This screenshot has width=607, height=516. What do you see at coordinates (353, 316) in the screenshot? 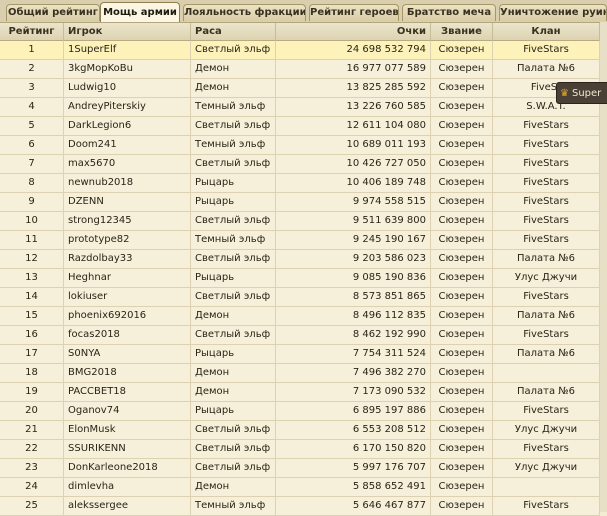
I see `cell-score: 8 496 112 835` at bounding box center [353, 316].